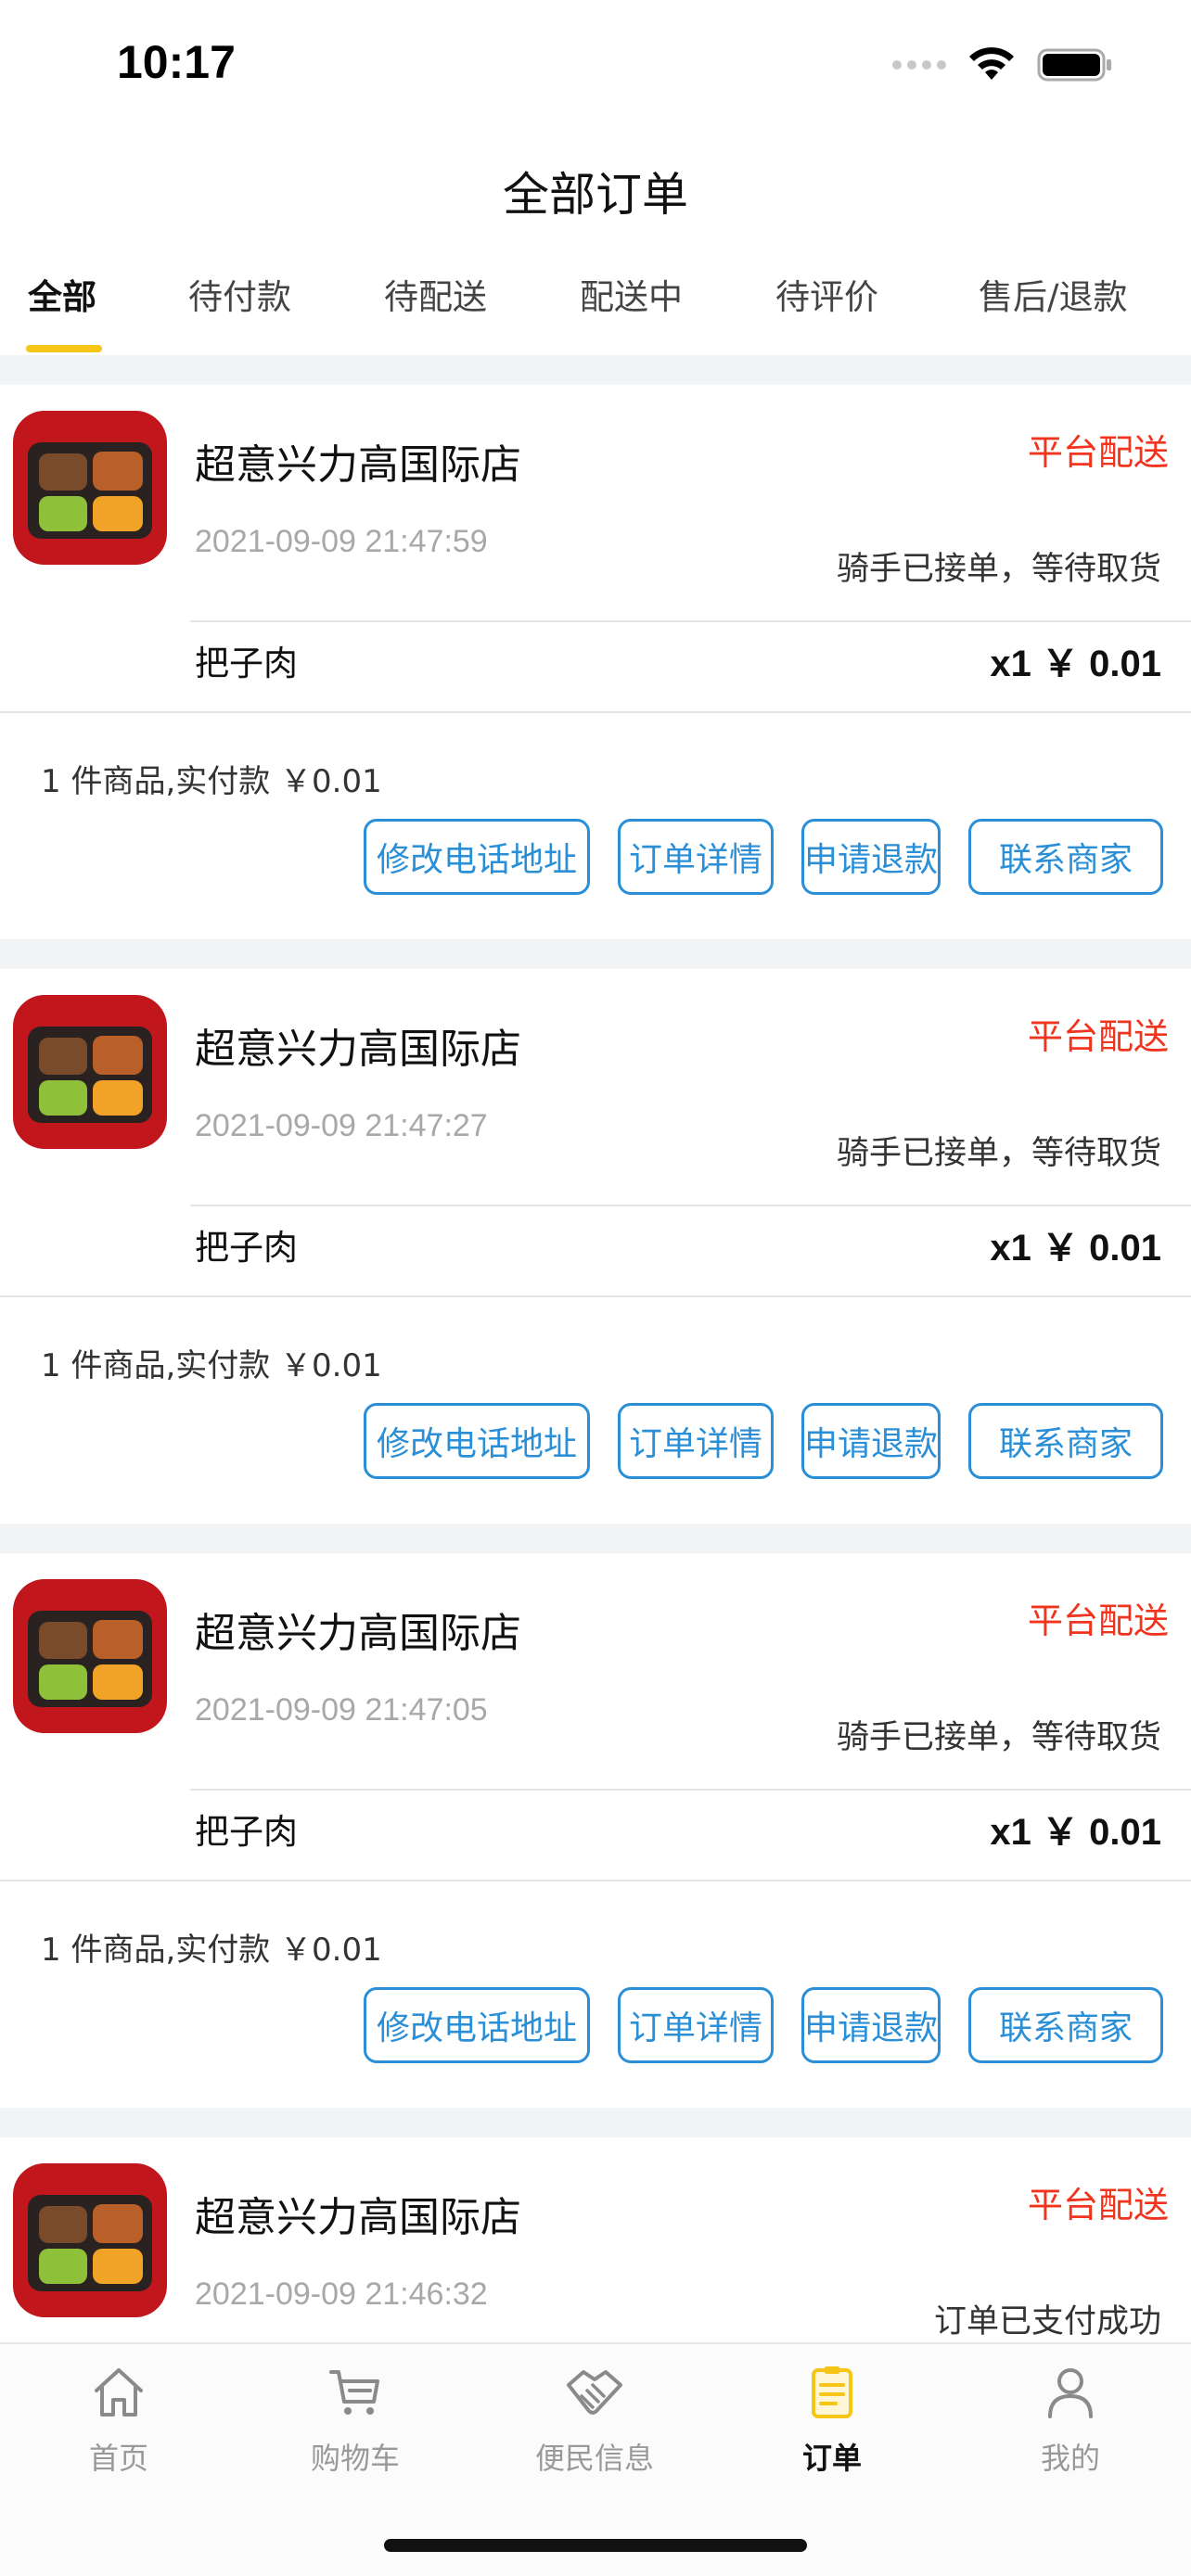 The height and width of the screenshot is (2576, 1191). What do you see at coordinates (341, 1125) in the screenshot?
I see `order-time: 2021-09-09 21:47:27` at bounding box center [341, 1125].